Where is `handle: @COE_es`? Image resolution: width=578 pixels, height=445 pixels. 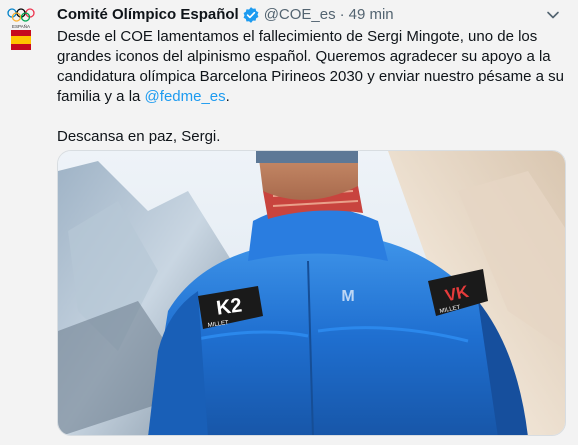
handle: @COE_es is located at coordinates (300, 15).